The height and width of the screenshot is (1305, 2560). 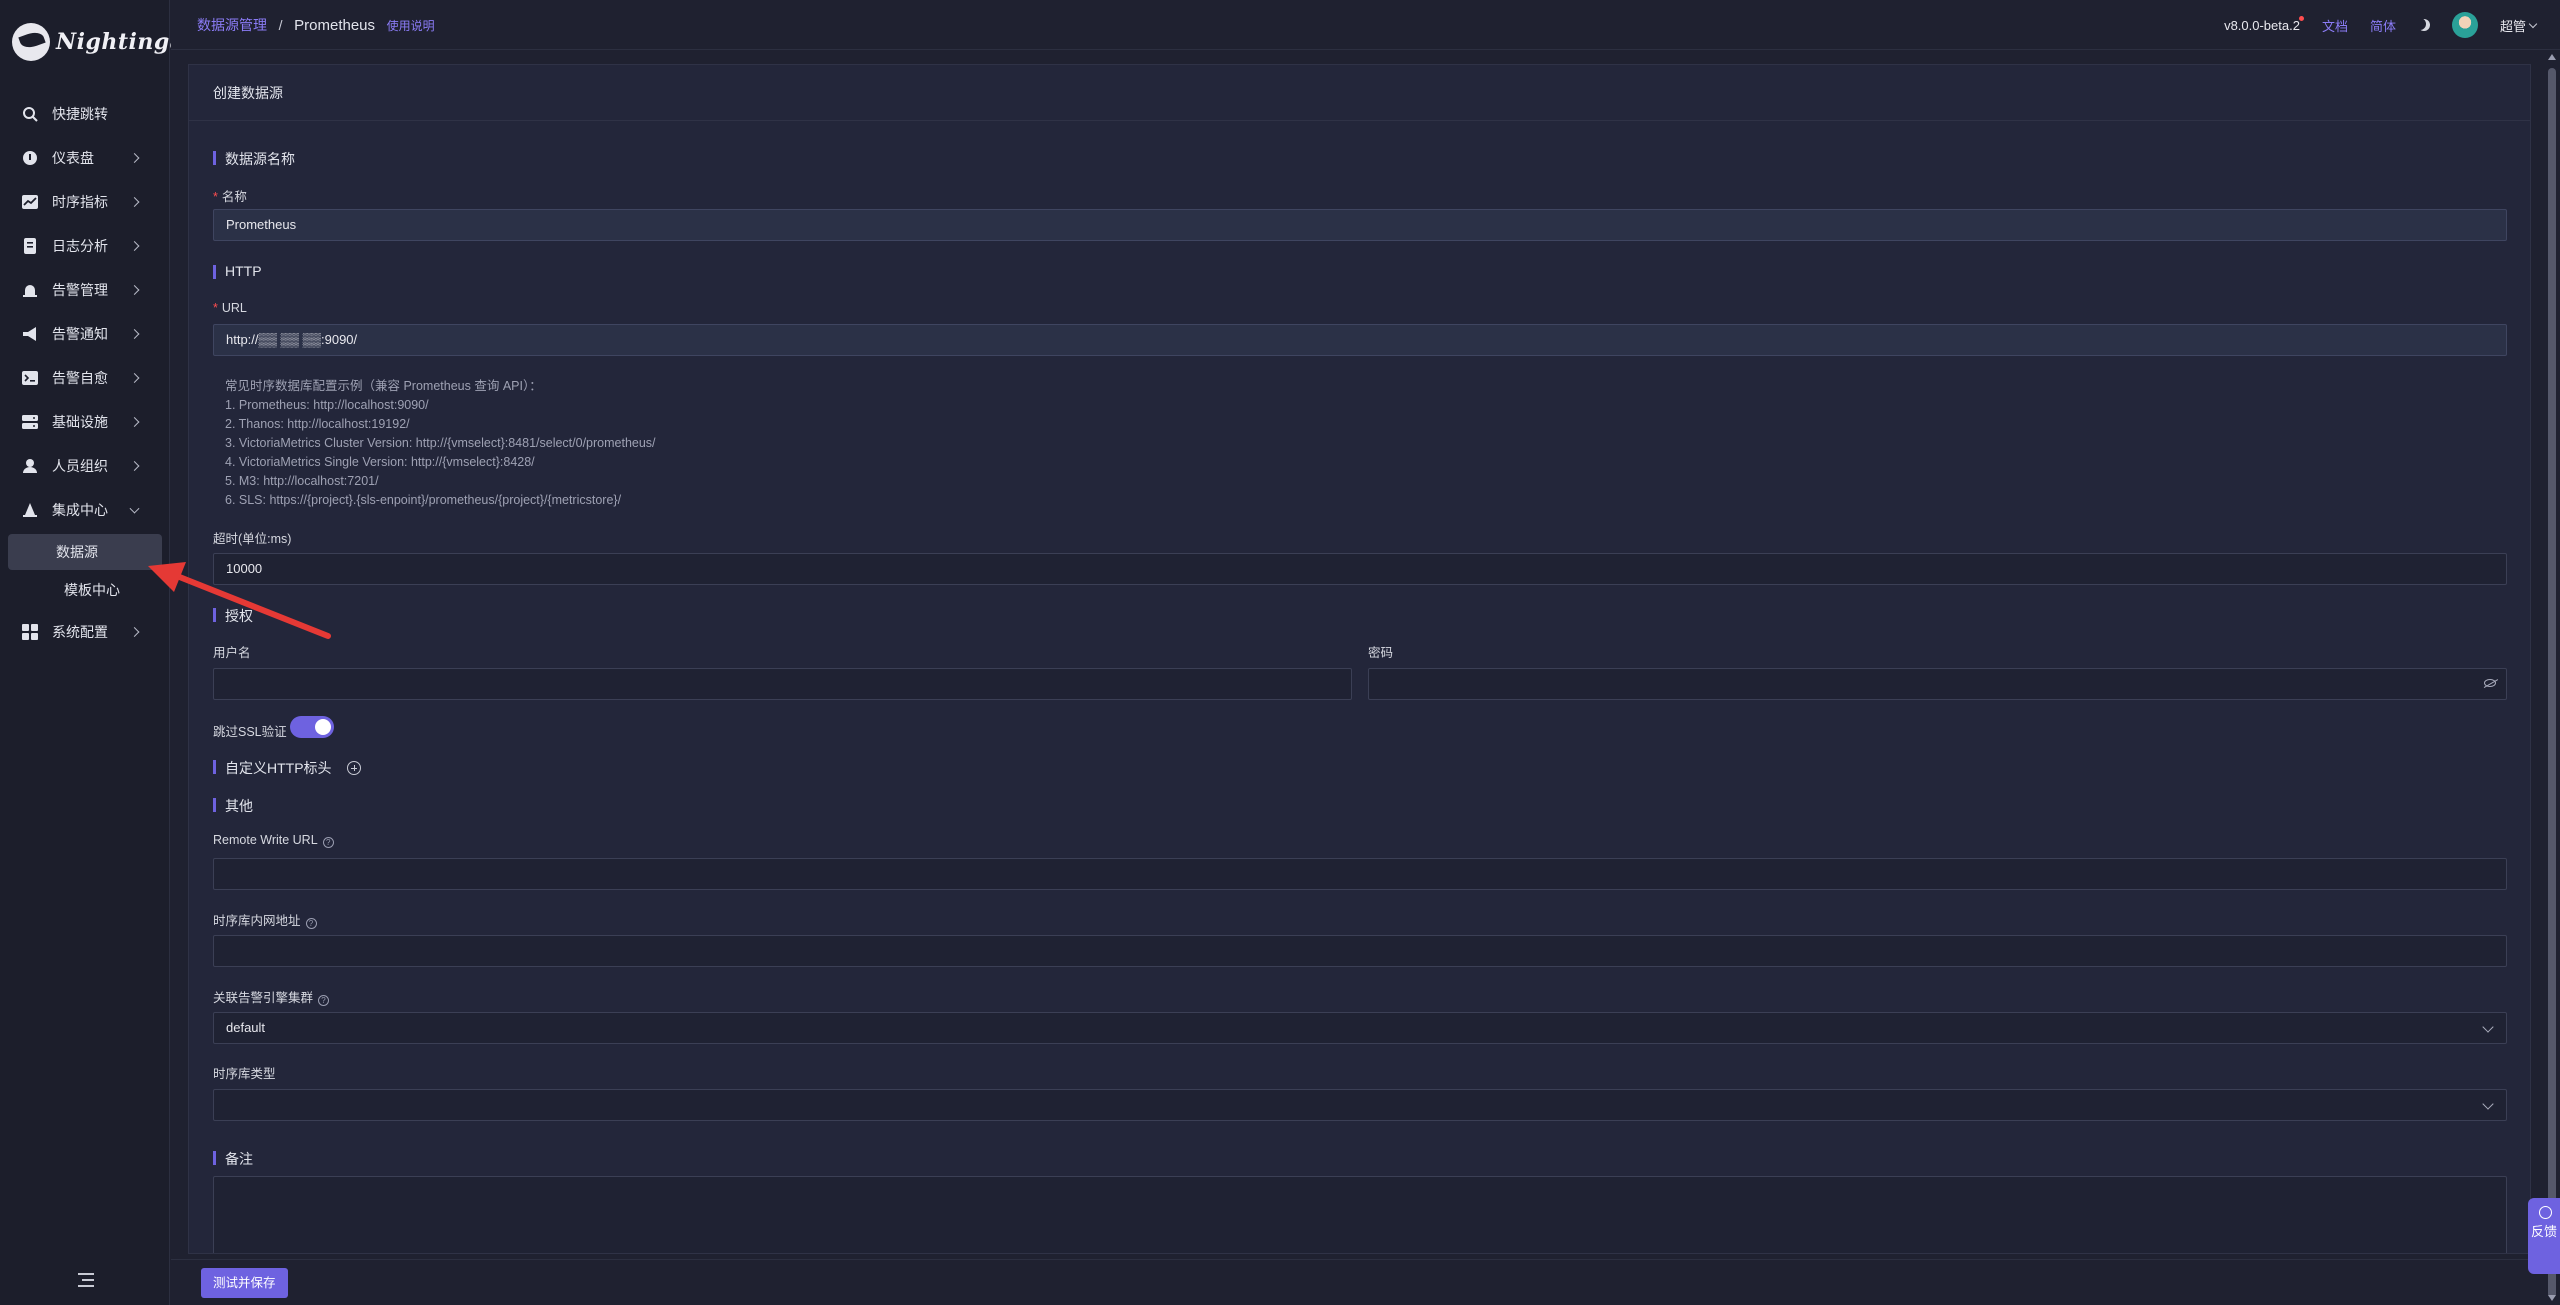 What do you see at coordinates (2264, 24) in the screenshot?
I see `version-badge: v8.0.0-beta.2` at bounding box center [2264, 24].